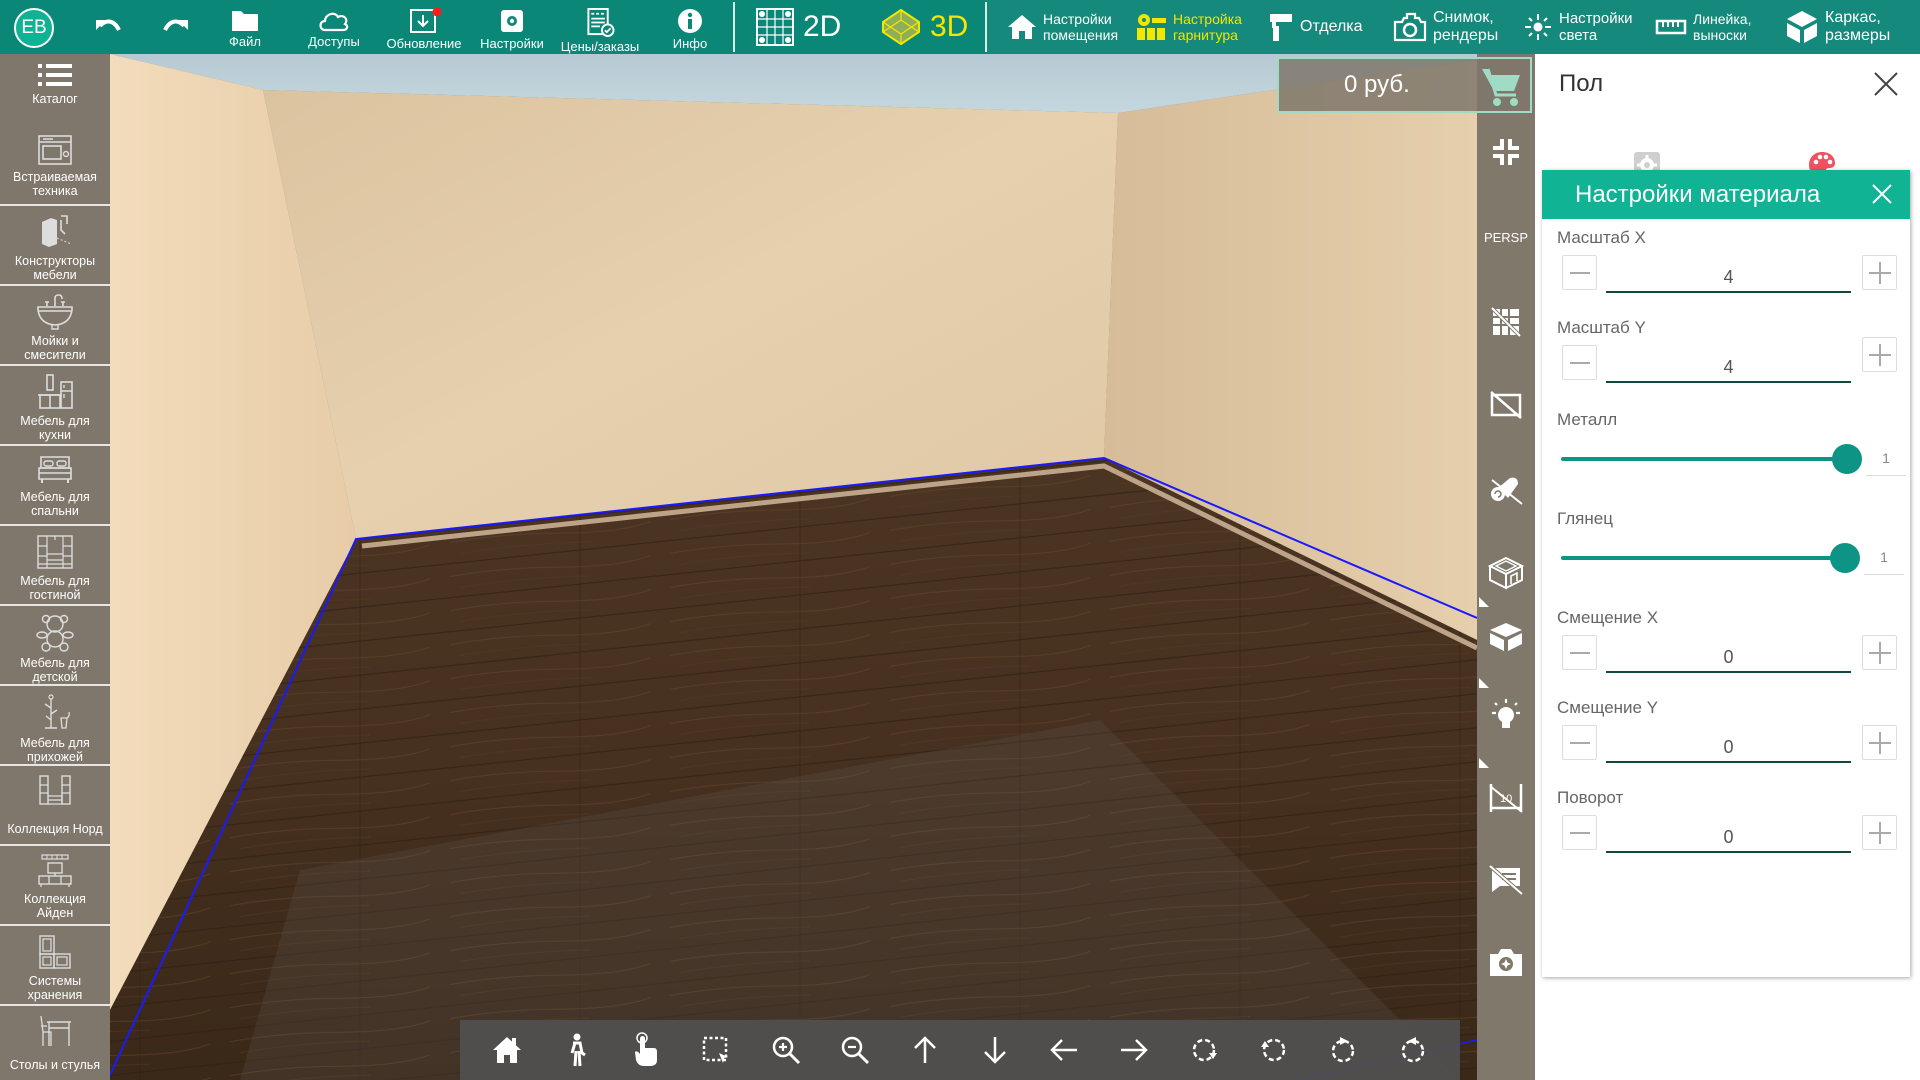  I want to click on rotate-left-button, so click(1343, 1050).